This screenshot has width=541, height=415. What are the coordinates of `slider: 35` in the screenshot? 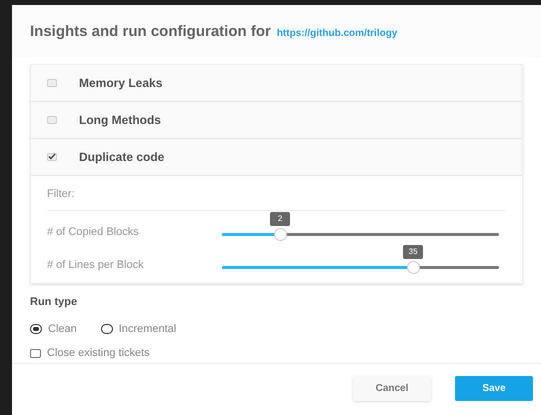 It's located at (360, 260).